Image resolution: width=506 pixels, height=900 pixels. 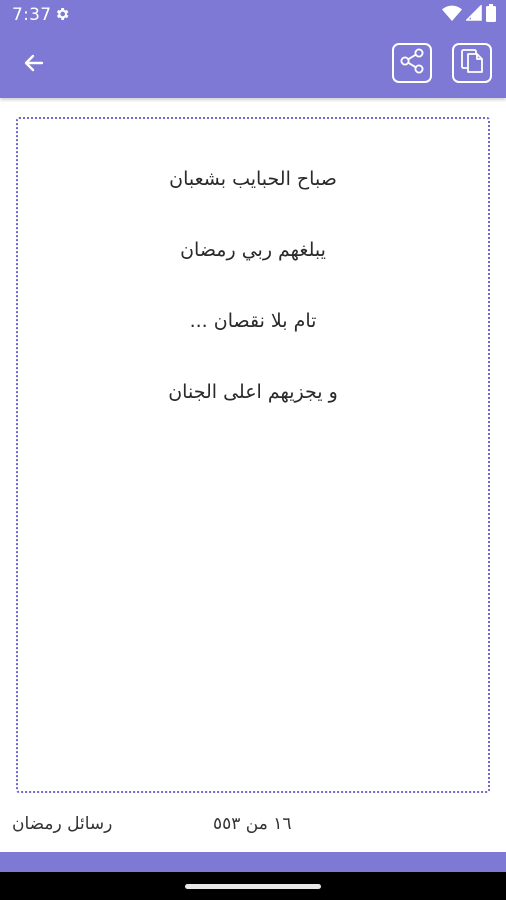 I want to click on status-time: 7:37, so click(x=32, y=15).